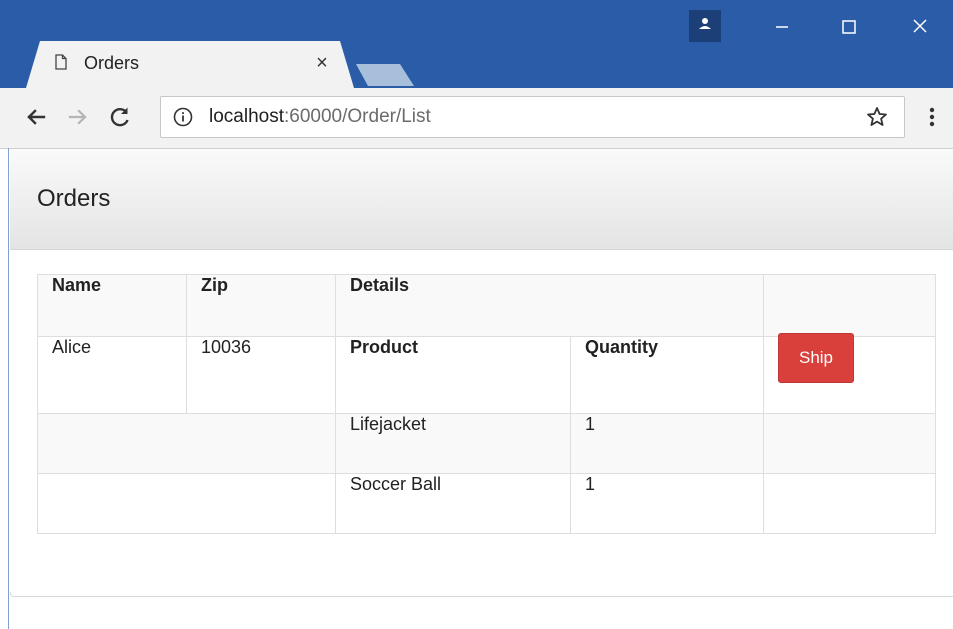  Describe the element at coordinates (78, 117) in the screenshot. I see `arrow-right-icon` at that location.